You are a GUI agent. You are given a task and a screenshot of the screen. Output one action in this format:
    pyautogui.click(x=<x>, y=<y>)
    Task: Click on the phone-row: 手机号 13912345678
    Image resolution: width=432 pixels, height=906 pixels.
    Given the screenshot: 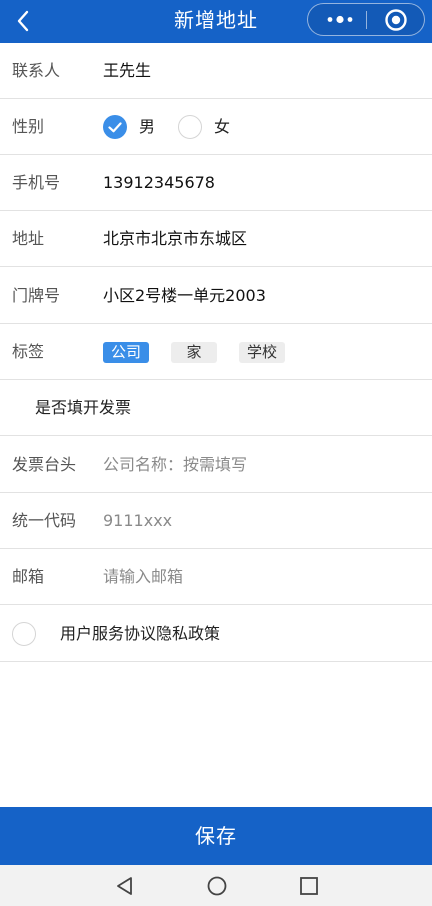 What is the action you would take?
    pyautogui.click(x=216, y=183)
    